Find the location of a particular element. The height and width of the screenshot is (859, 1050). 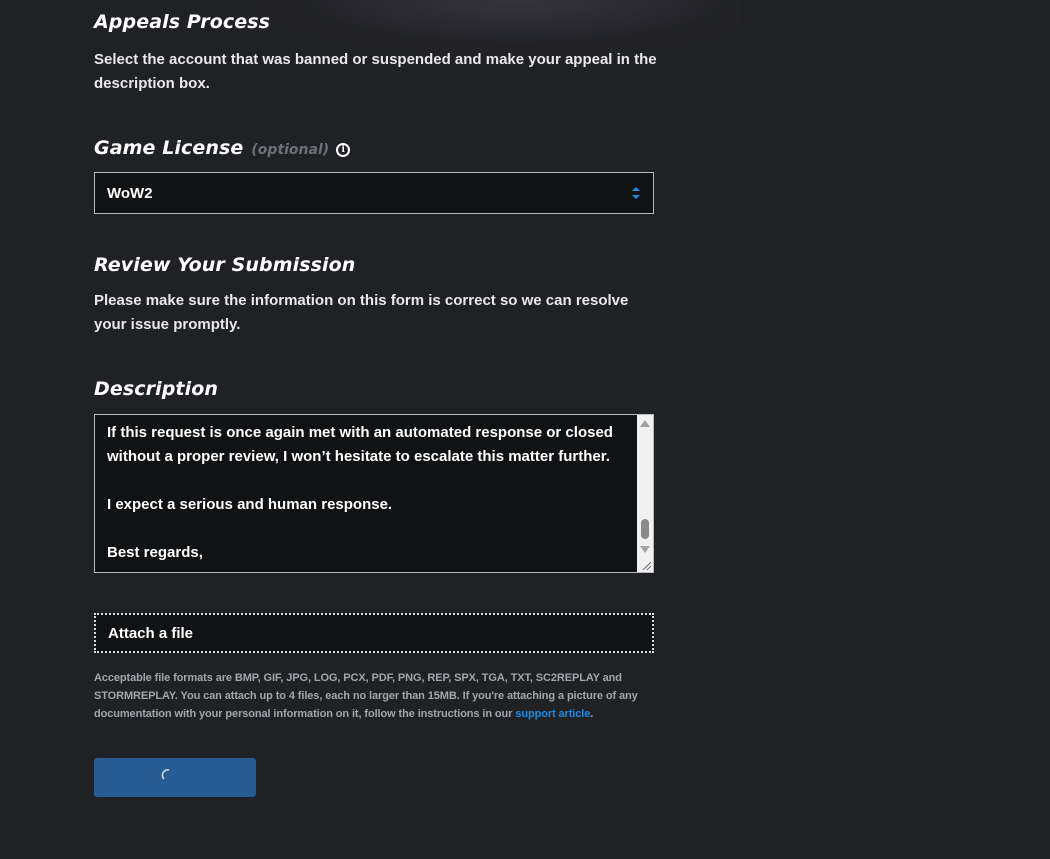

loading-spinner-icon is located at coordinates (165, 774).